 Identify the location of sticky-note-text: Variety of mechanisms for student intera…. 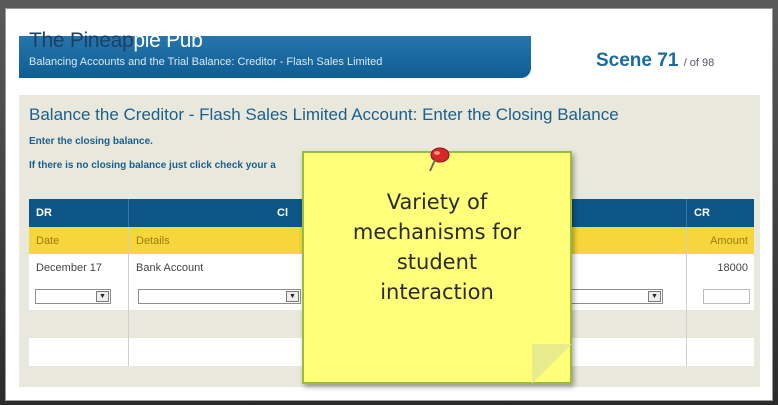
(437, 247).